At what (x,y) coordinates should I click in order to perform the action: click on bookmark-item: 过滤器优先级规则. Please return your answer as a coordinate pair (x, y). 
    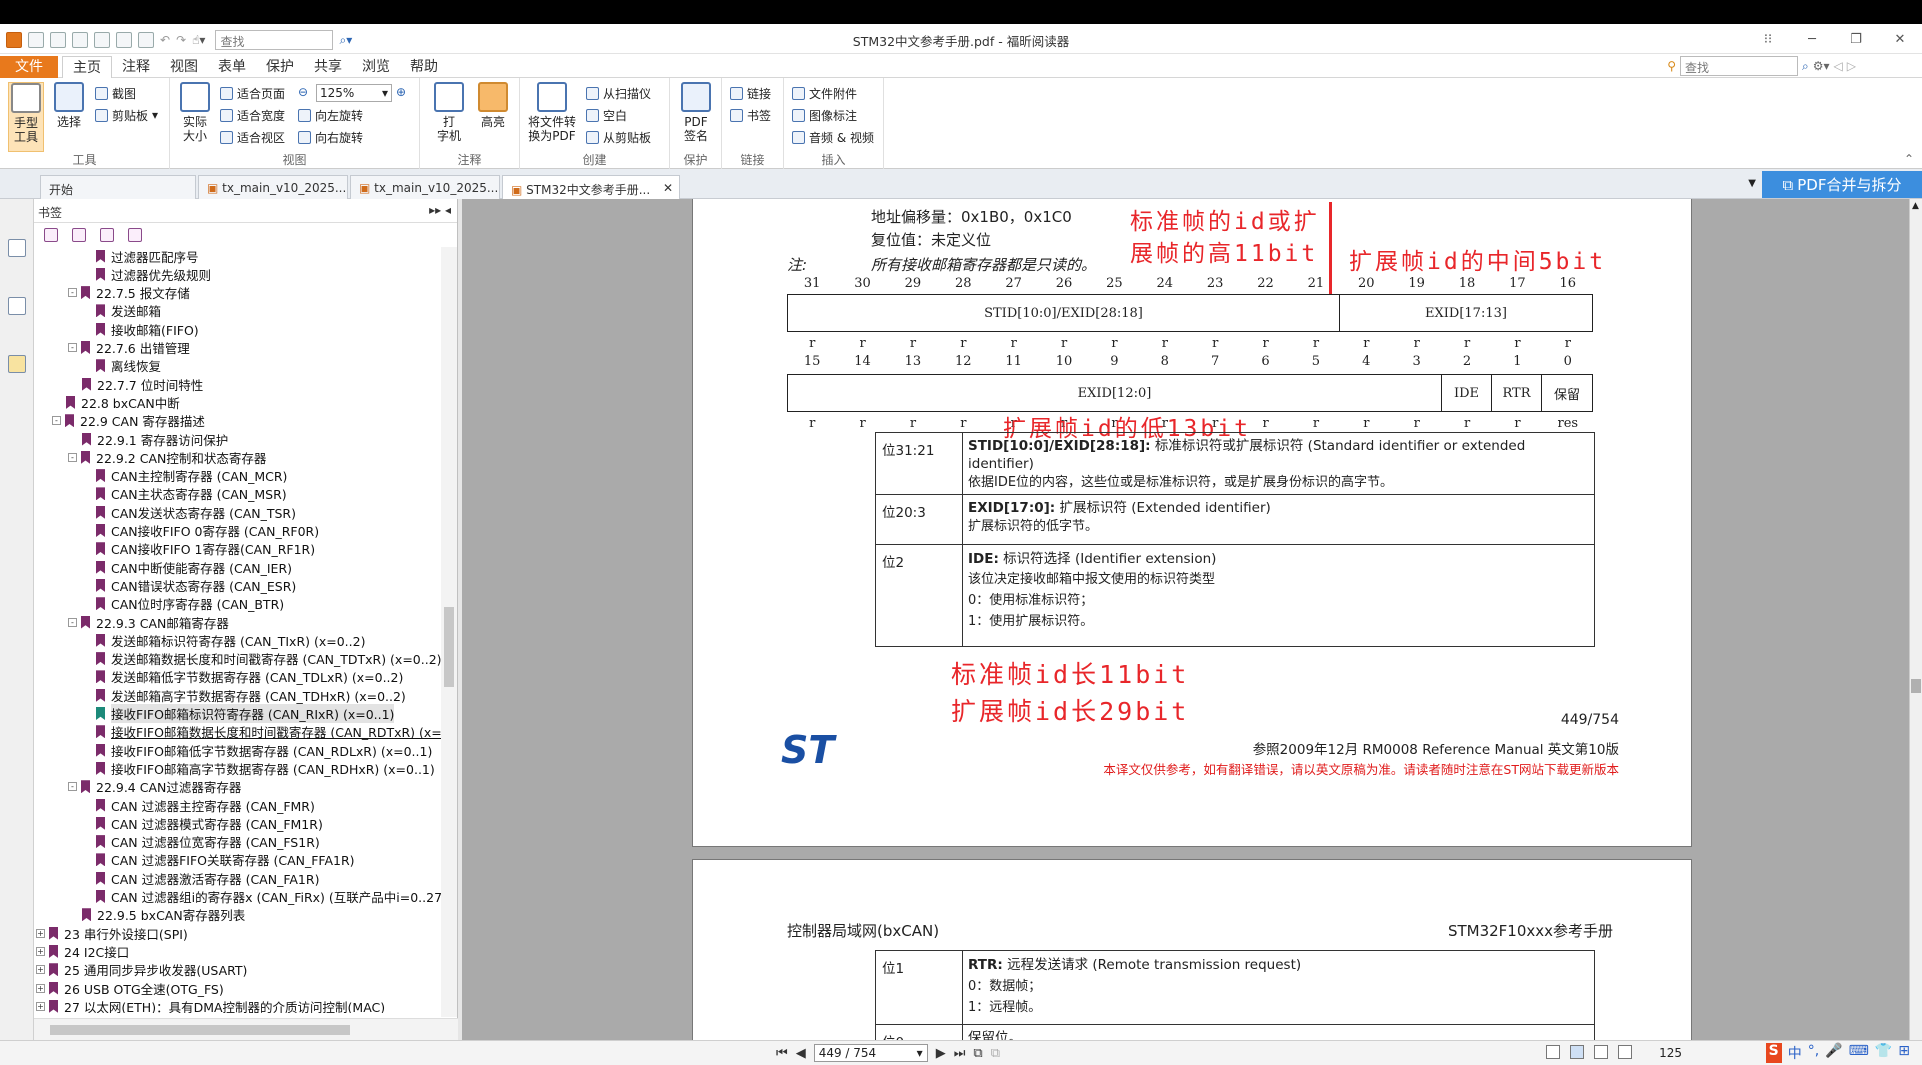
    Looking at the image, I should click on (153, 274).